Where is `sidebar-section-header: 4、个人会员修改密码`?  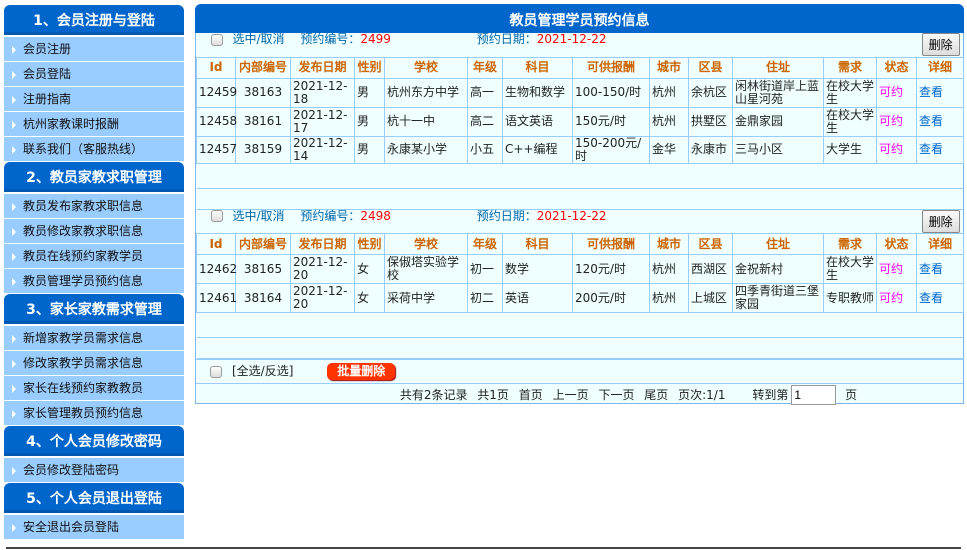 sidebar-section-header: 4、个人会员修改密码 is located at coordinates (94, 442).